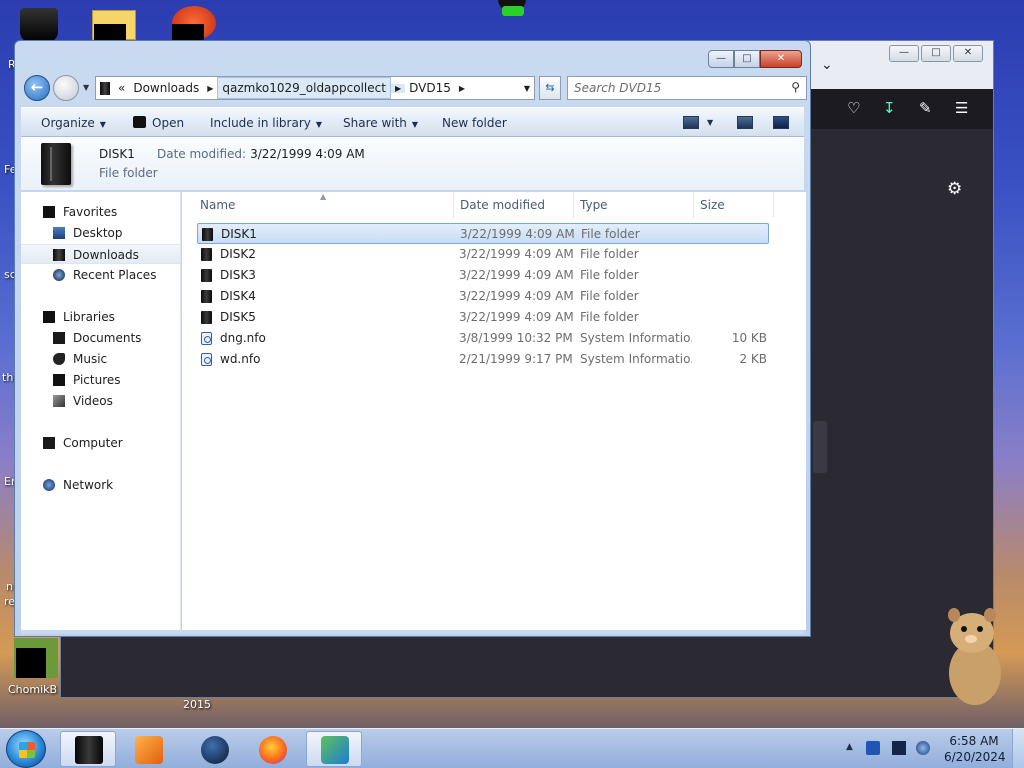 The height and width of the screenshot is (768, 1024). I want to click on chevron-down-icon: ▼, so click(415, 124).